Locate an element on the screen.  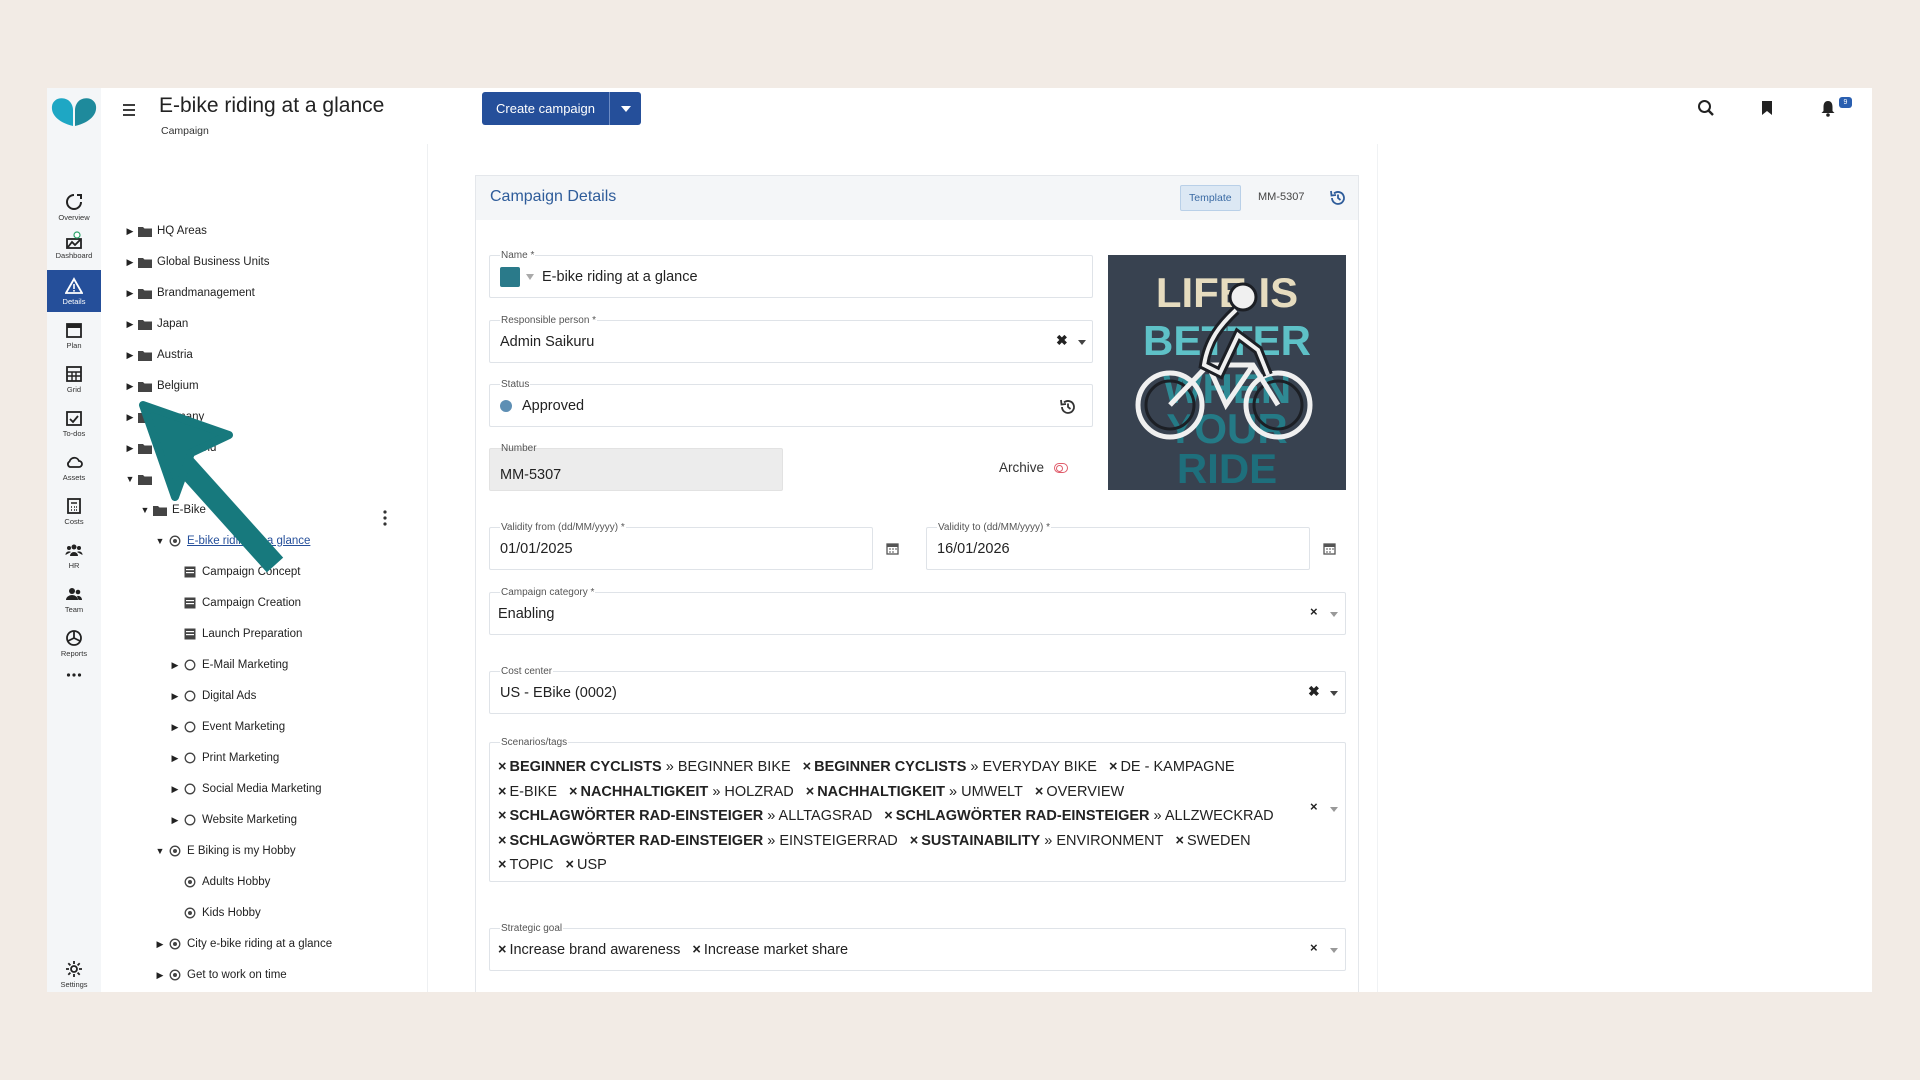
tag-chip: × BEGINNER CYCLISTS » EVERYDAY BIKE is located at coordinates (950, 767).